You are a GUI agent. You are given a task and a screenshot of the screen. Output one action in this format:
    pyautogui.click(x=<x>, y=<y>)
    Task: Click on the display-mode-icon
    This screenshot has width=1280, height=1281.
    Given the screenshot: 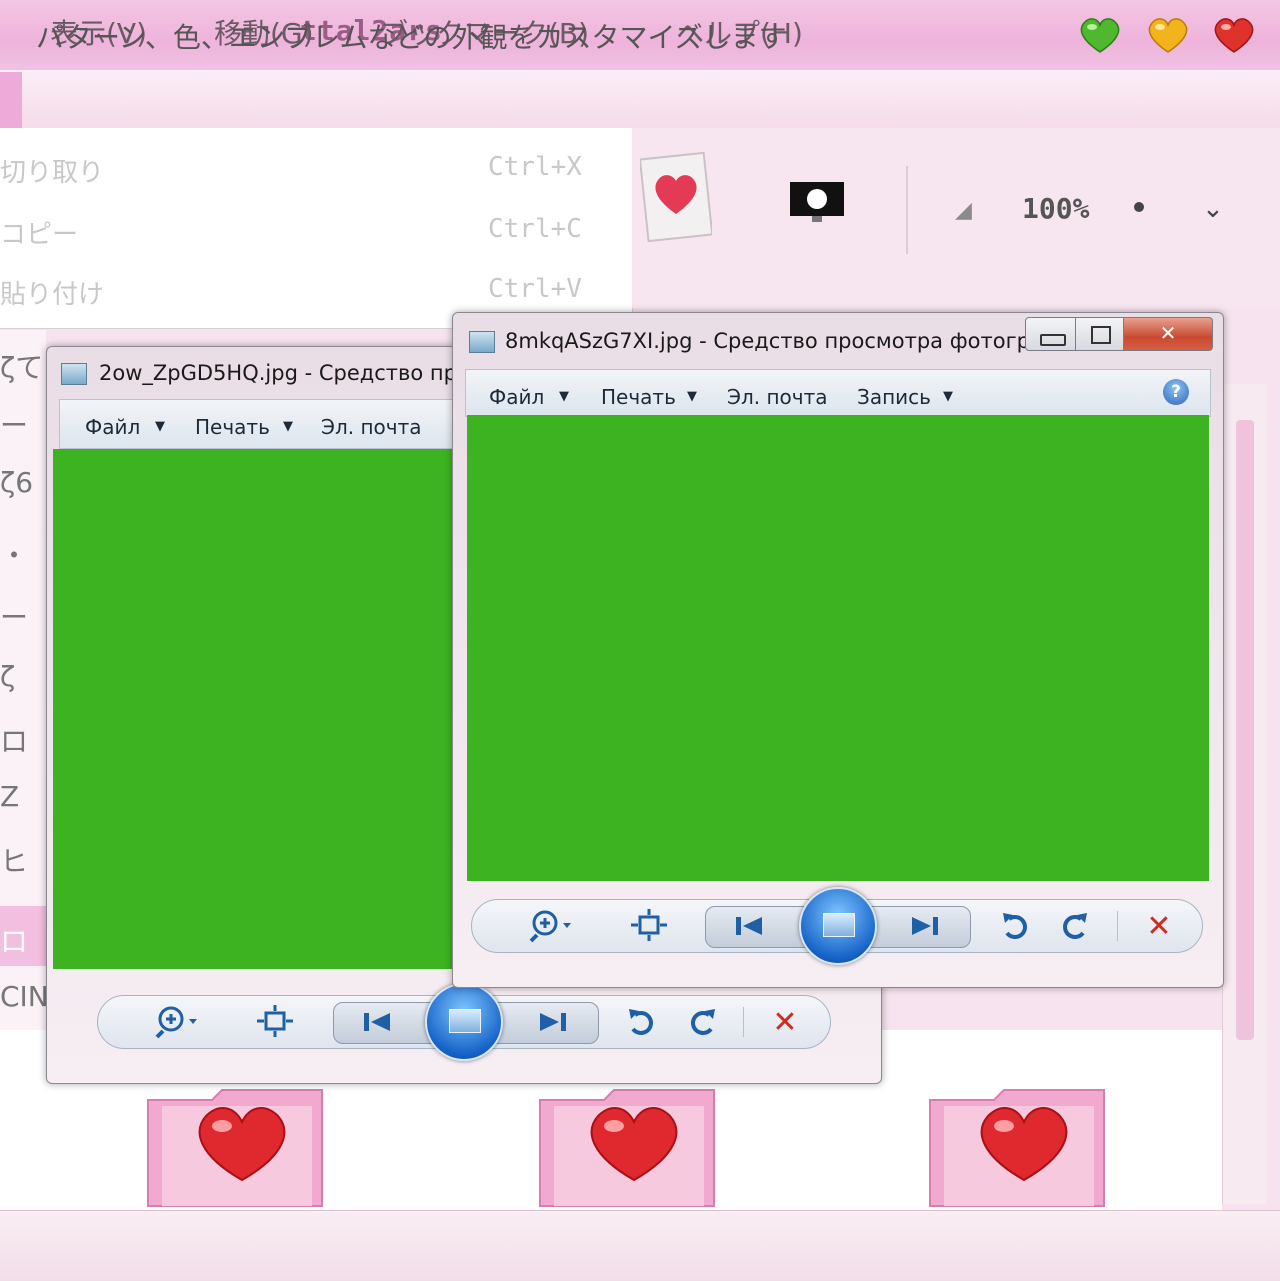 What is the action you would take?
    pyautogui.click(x=817, y=202)
    